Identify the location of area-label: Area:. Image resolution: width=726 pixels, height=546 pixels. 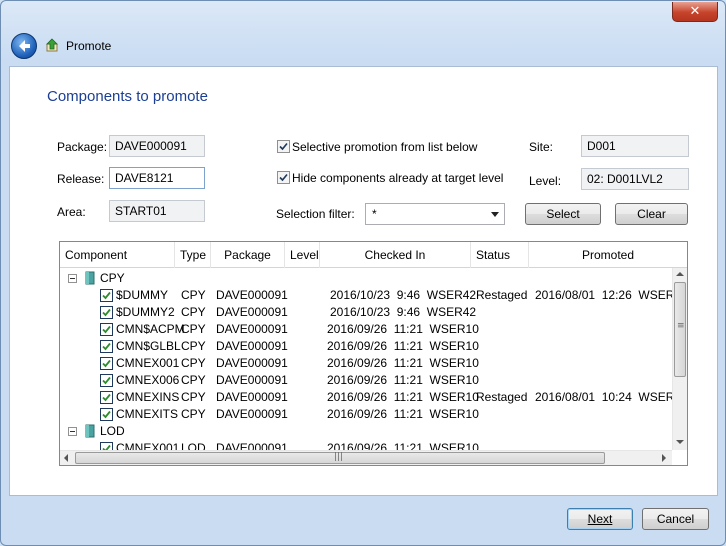
(71, 212).